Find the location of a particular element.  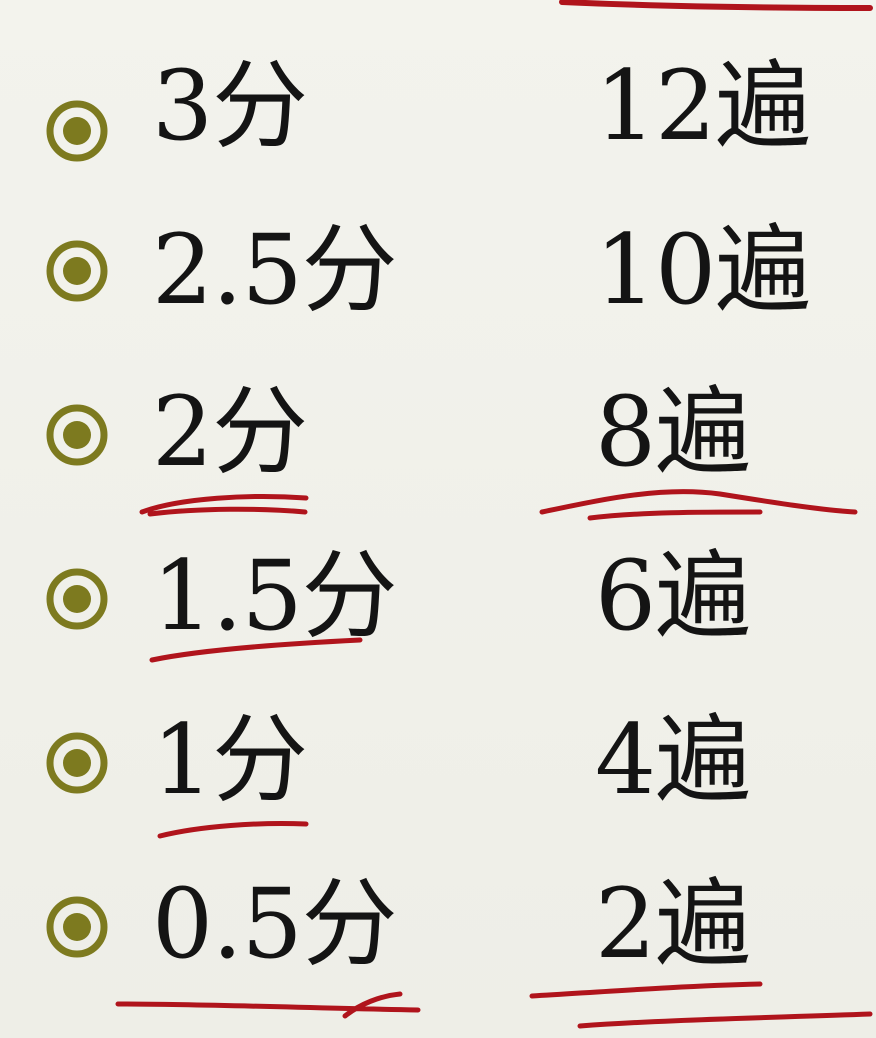

repetition-label: 8遍 is located at coordinates (673, 432).